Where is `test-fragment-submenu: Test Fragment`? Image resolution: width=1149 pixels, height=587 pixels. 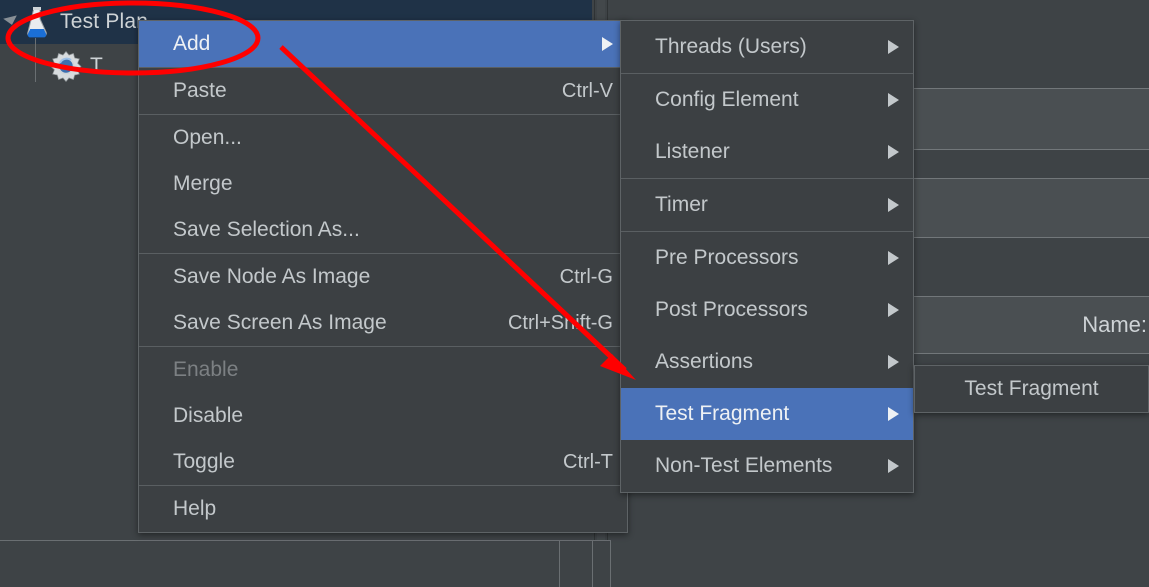
test-fragment-submenu: Test Fragment is located at coordinates (1031, 389).